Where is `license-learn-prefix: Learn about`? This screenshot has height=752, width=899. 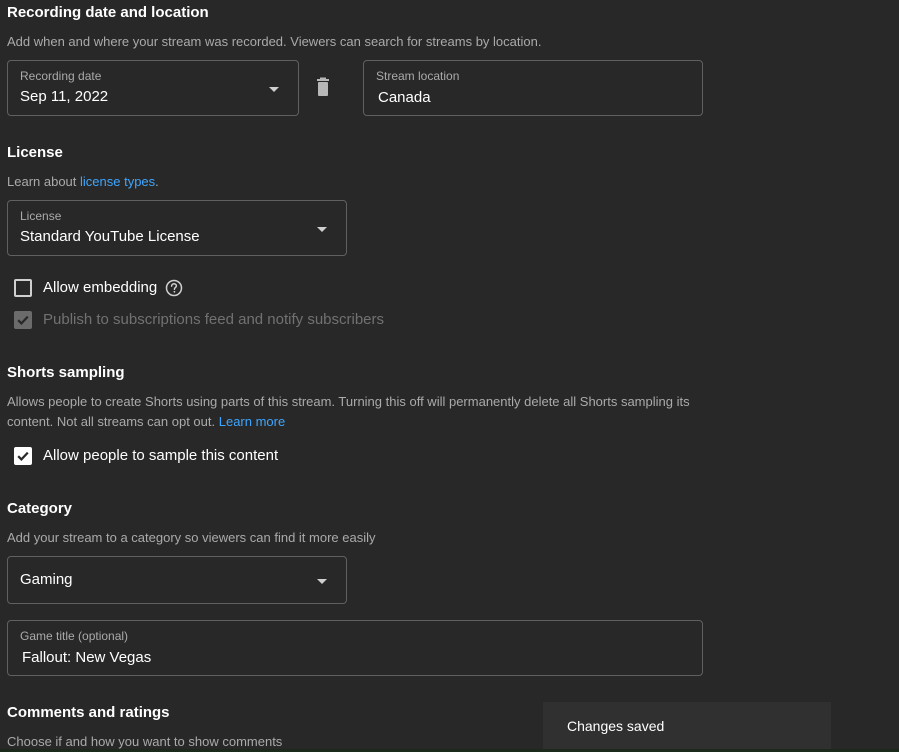 license-learn-prefix: Learn about is located at coordinates (44, 181).